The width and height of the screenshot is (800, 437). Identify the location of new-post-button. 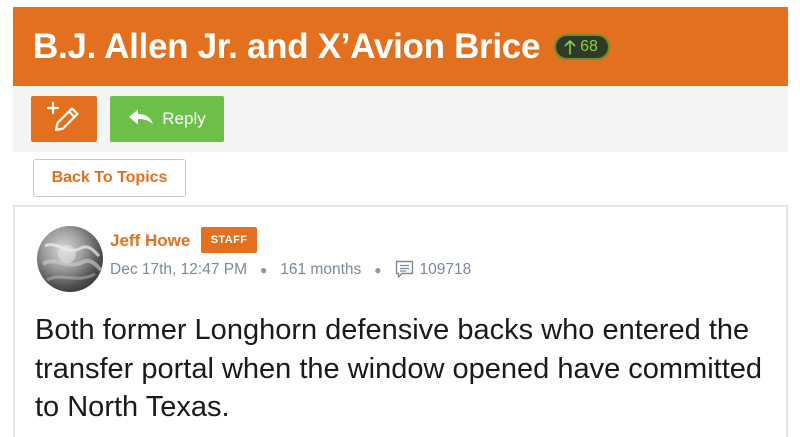
(64, 119).